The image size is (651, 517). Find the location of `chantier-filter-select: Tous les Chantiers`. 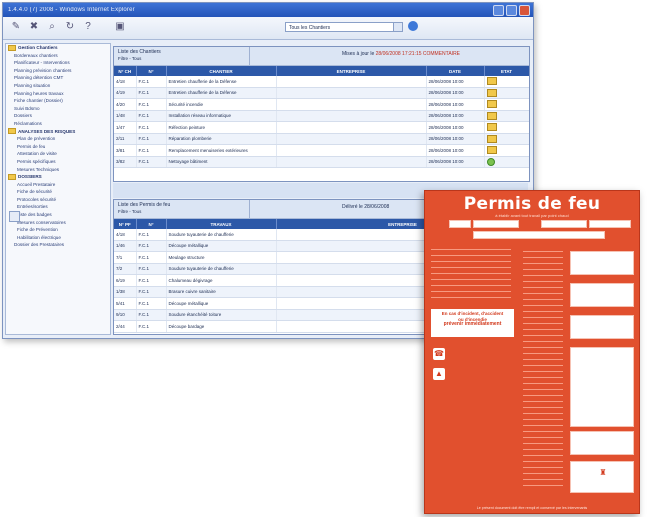

chantier-filter-select: Tous les Chantiers is located at coordinates (344, 27).